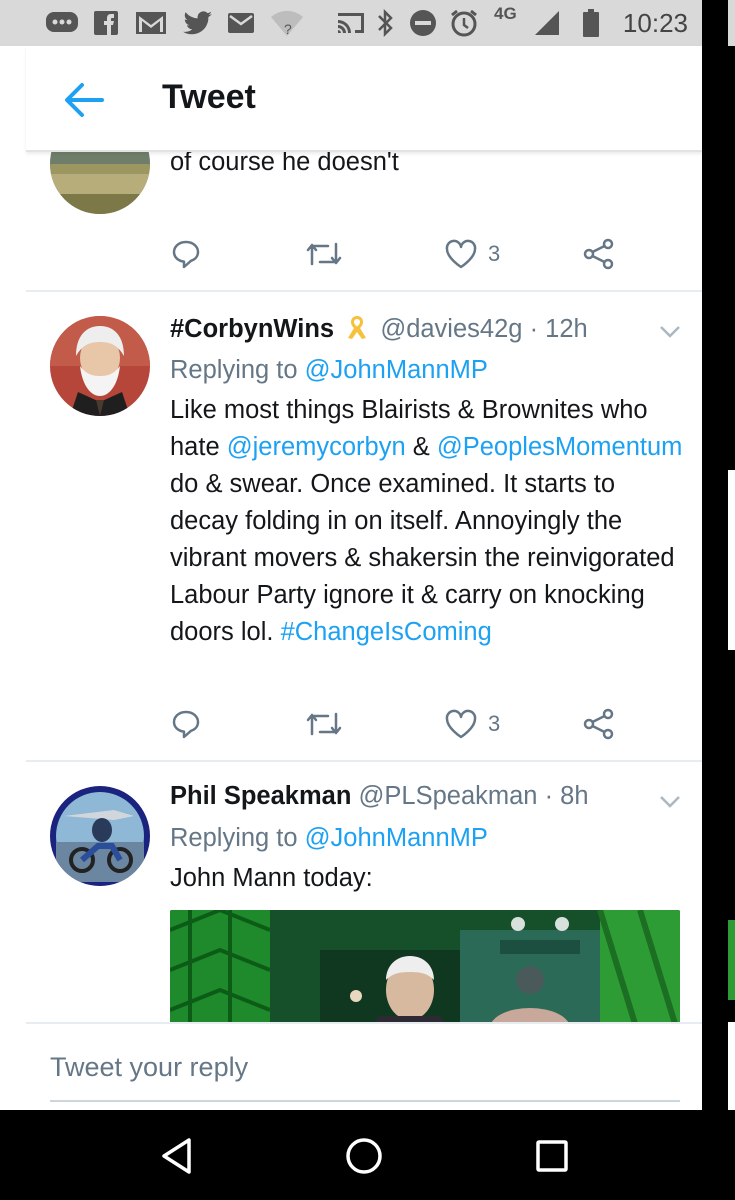 This screenshot has width=735, height=1200. Describe the element at coordinates (209, 97) in the screenshot. I see `page-title: Tweet` at that location.